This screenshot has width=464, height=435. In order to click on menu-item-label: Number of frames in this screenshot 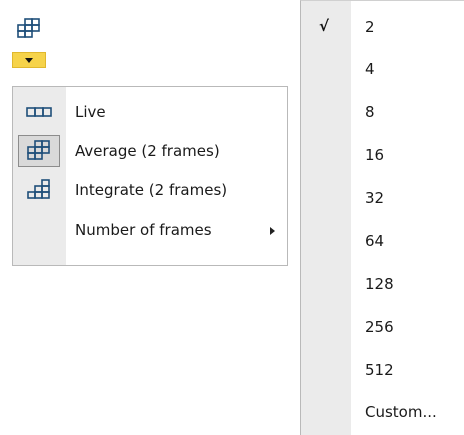, I will do `click(143, 230)`.